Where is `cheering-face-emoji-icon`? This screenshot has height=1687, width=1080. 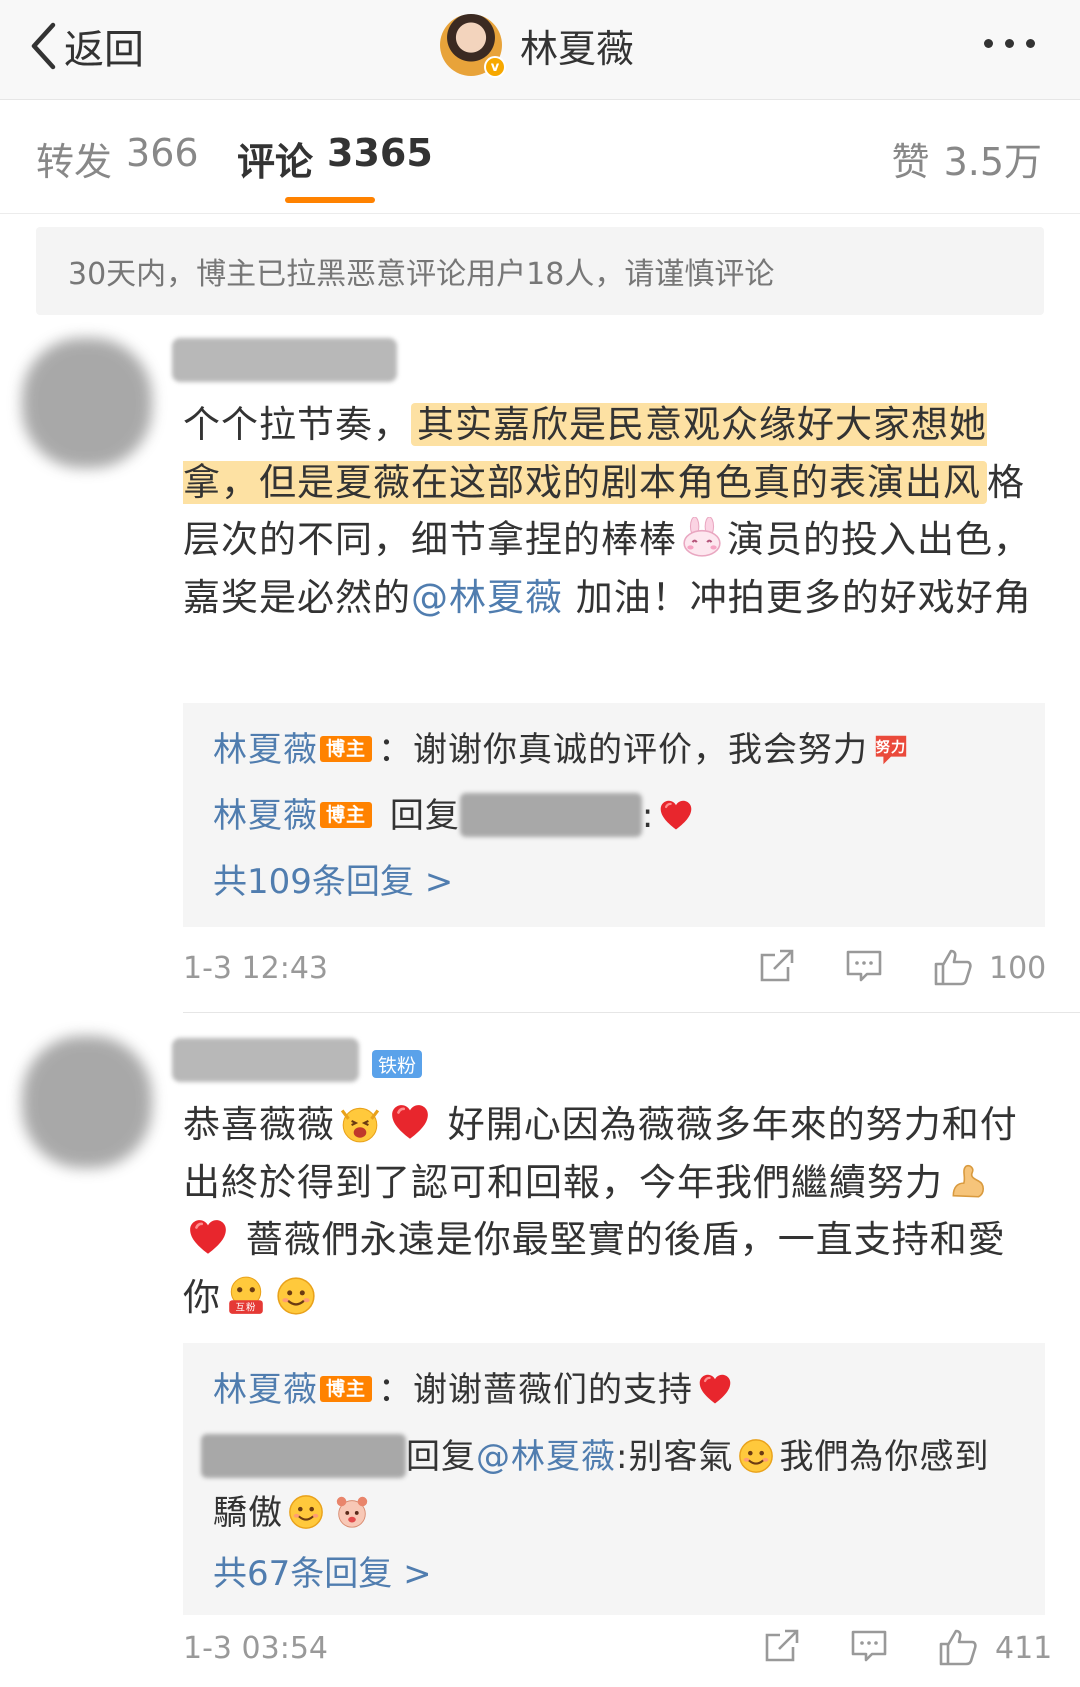
cheering-face-emoji-icon is located at coordinates (360, 1125).